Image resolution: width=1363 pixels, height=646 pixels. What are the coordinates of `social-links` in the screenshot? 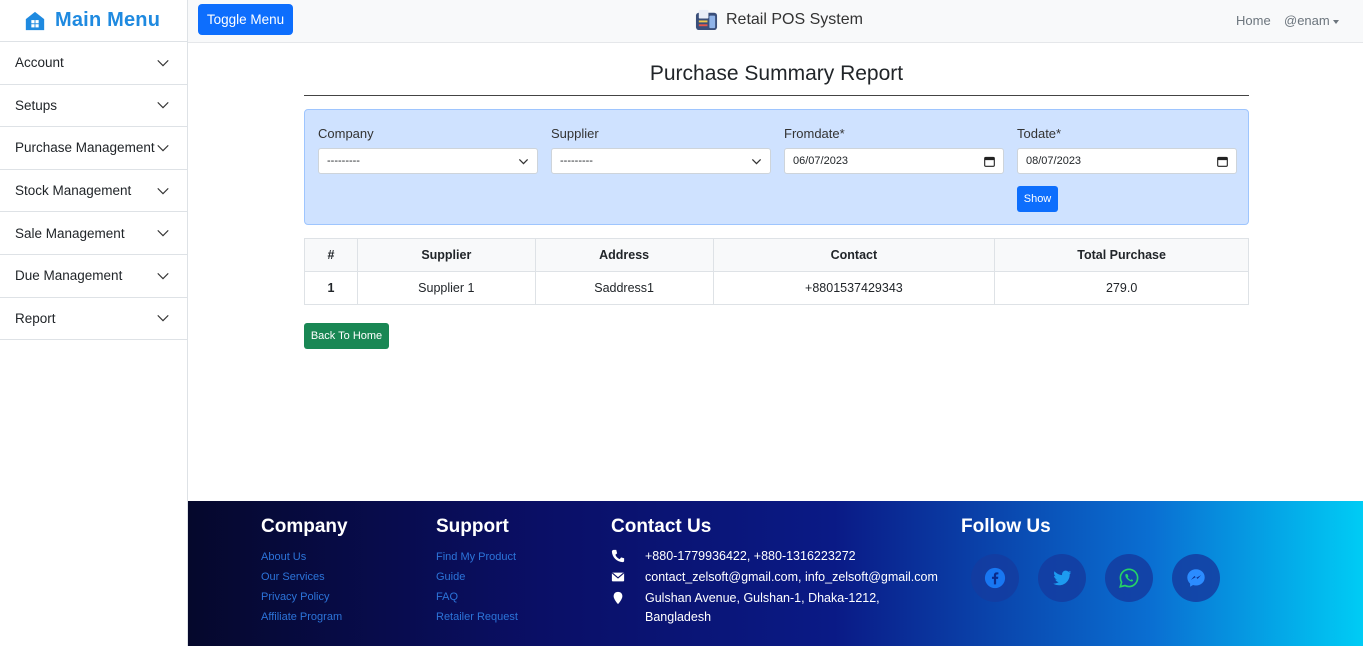 It's located at (1095, 578).